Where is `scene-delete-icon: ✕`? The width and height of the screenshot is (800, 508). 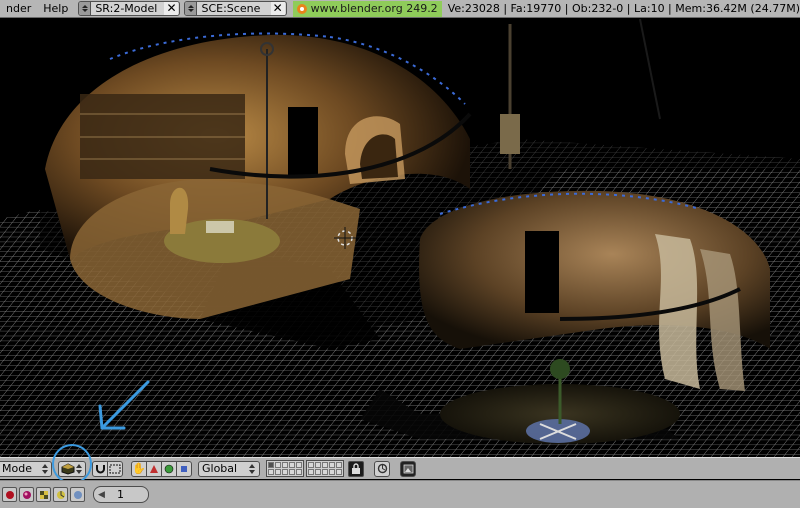
scene-delete-icon: ✕ is located at coordinates (277, 8).